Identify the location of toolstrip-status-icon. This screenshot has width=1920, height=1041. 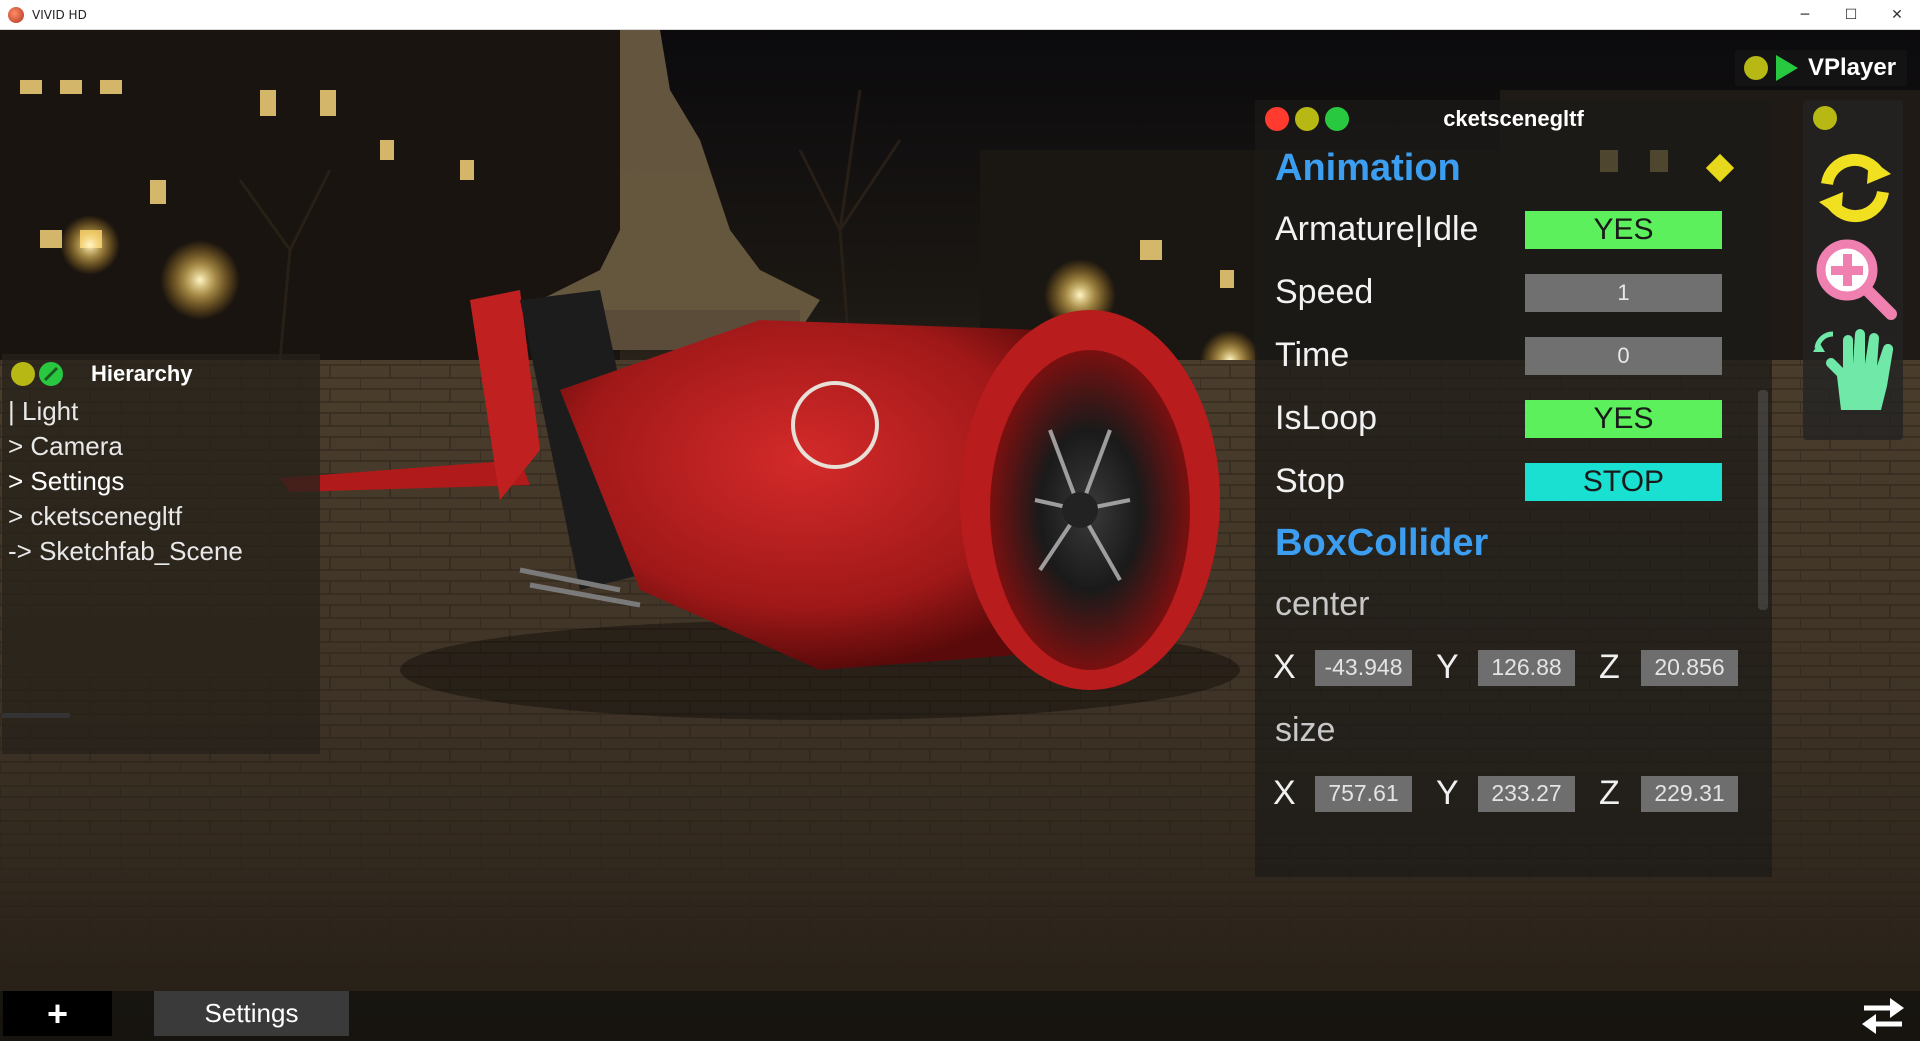
(1825, 118).